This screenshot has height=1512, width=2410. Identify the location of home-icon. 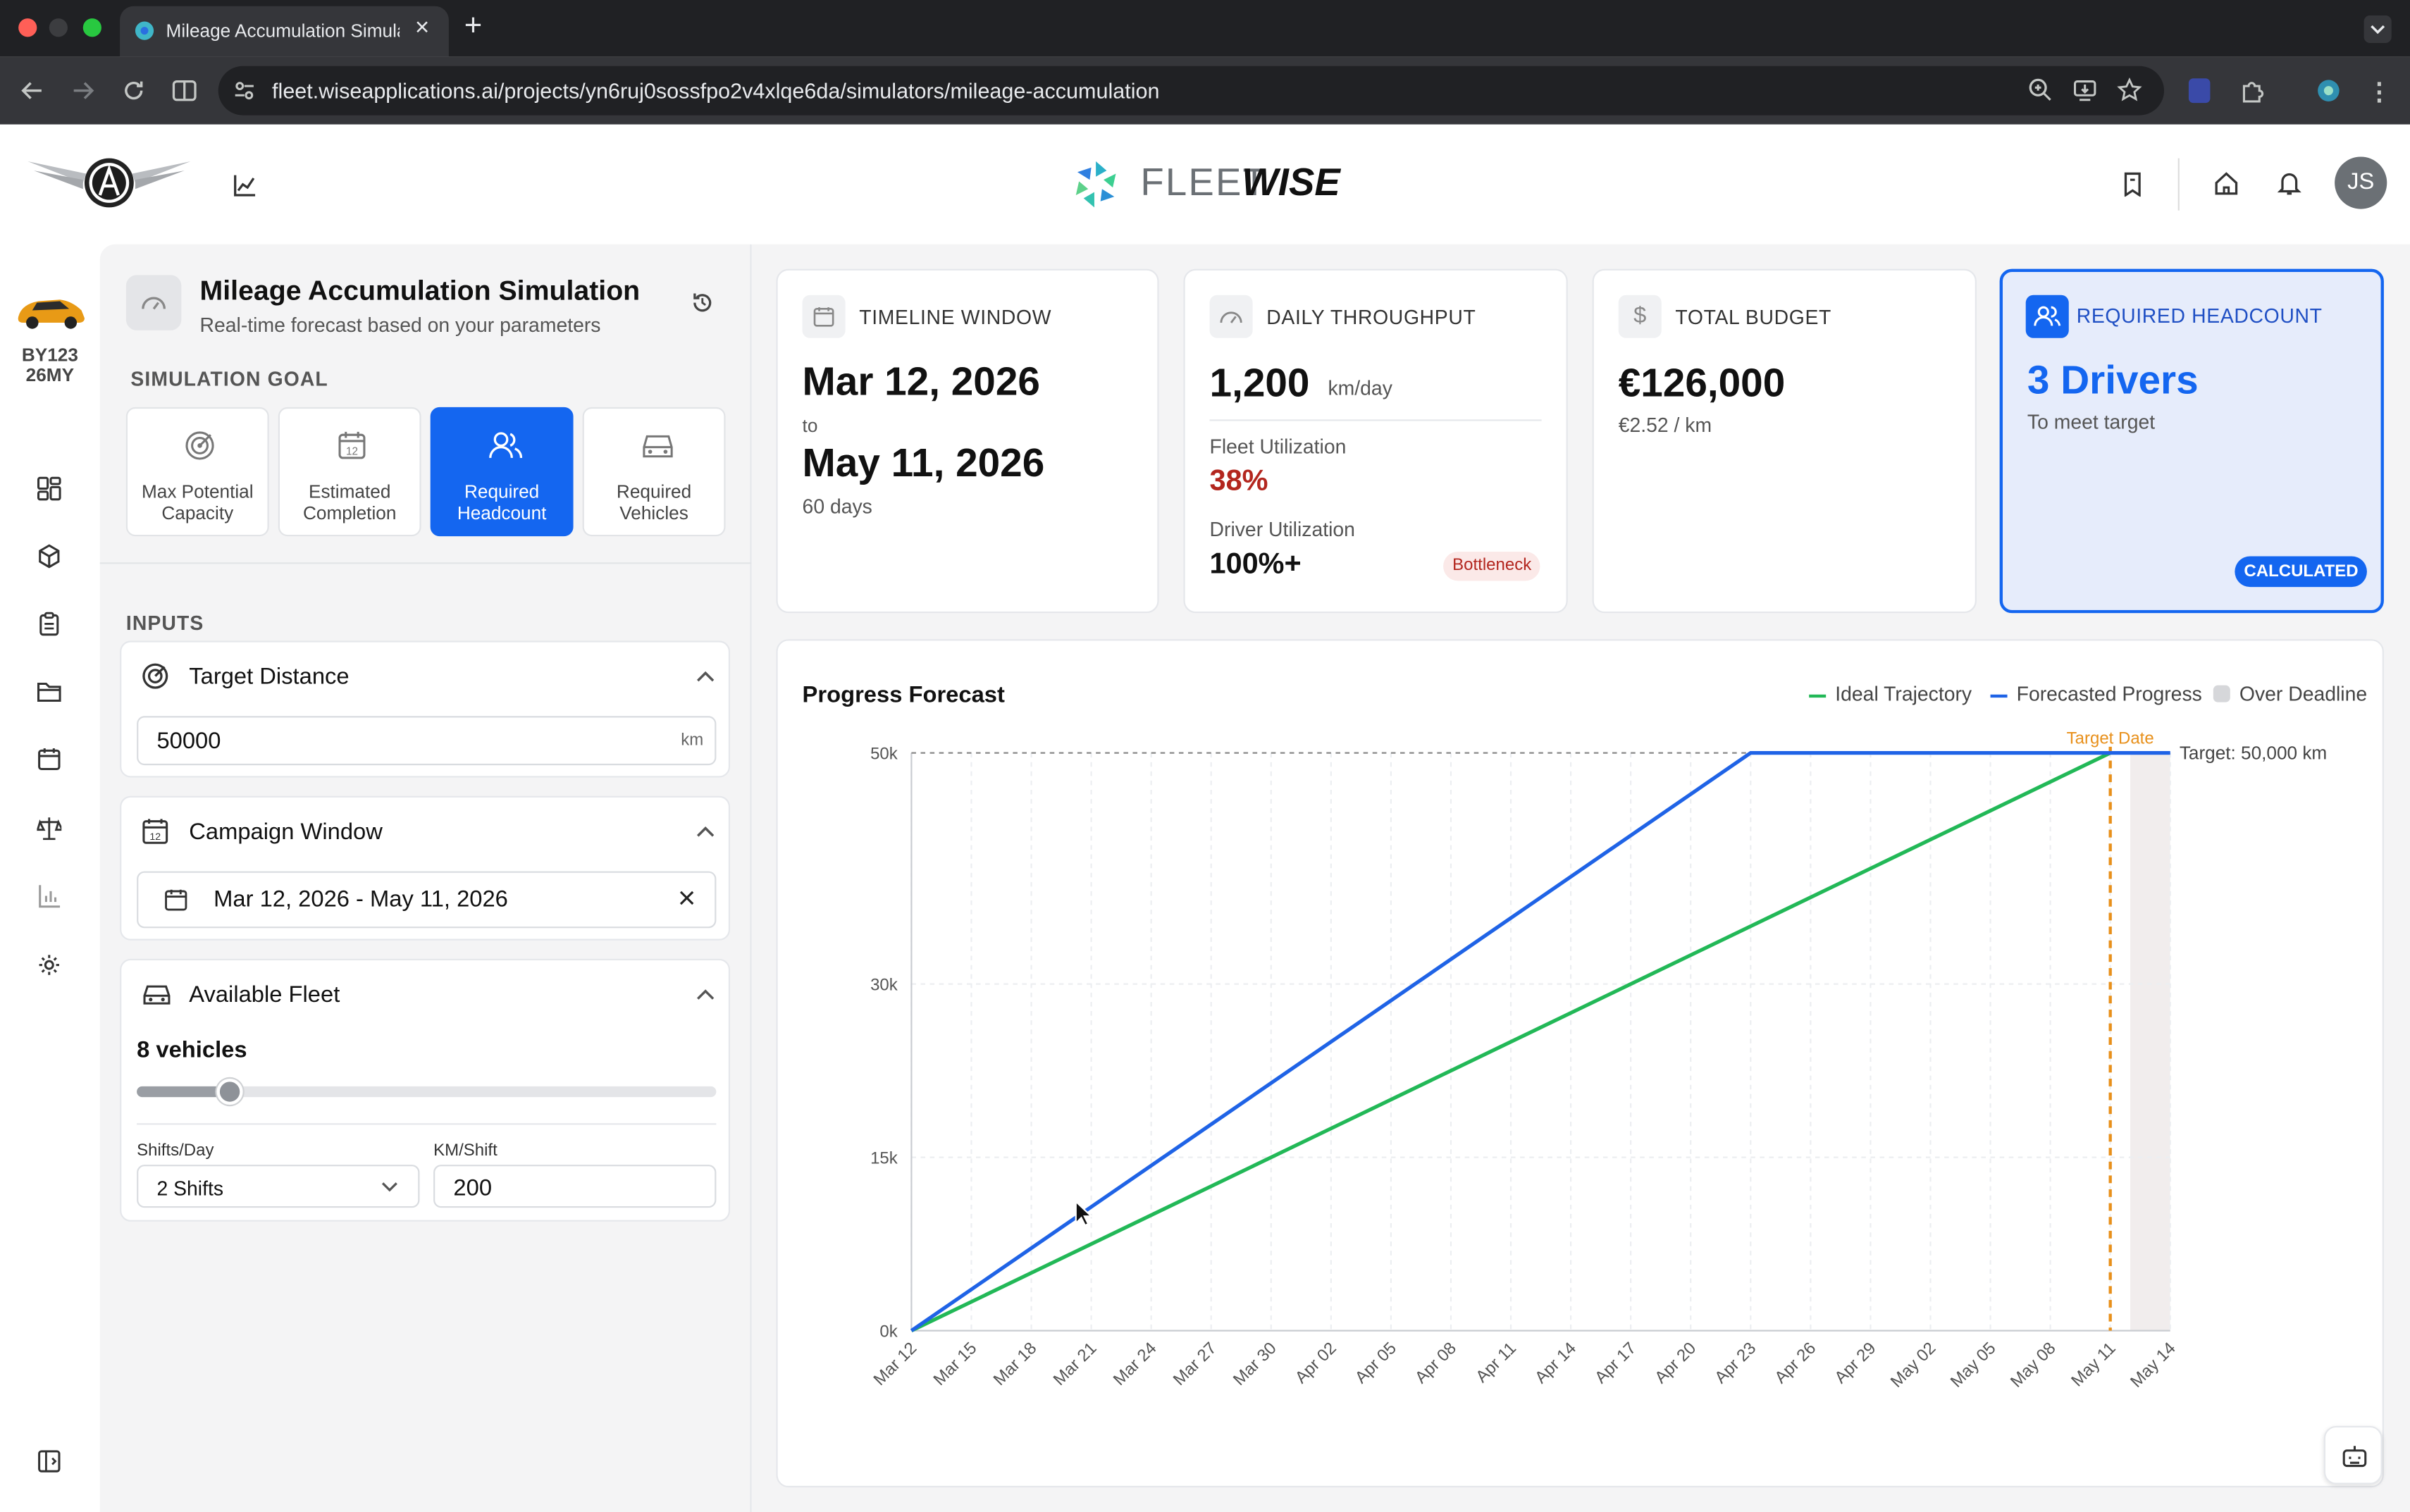
(2226, 184).